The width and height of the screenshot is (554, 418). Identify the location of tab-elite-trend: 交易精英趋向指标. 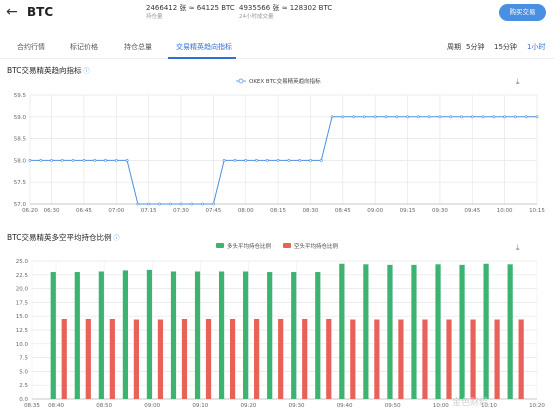
(204, 47).